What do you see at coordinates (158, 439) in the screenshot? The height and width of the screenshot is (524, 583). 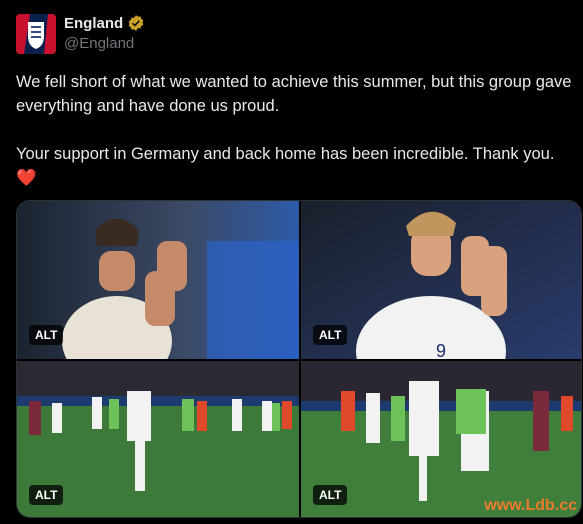 I see `photo-3: ALT` at bounding box center [158, 439].